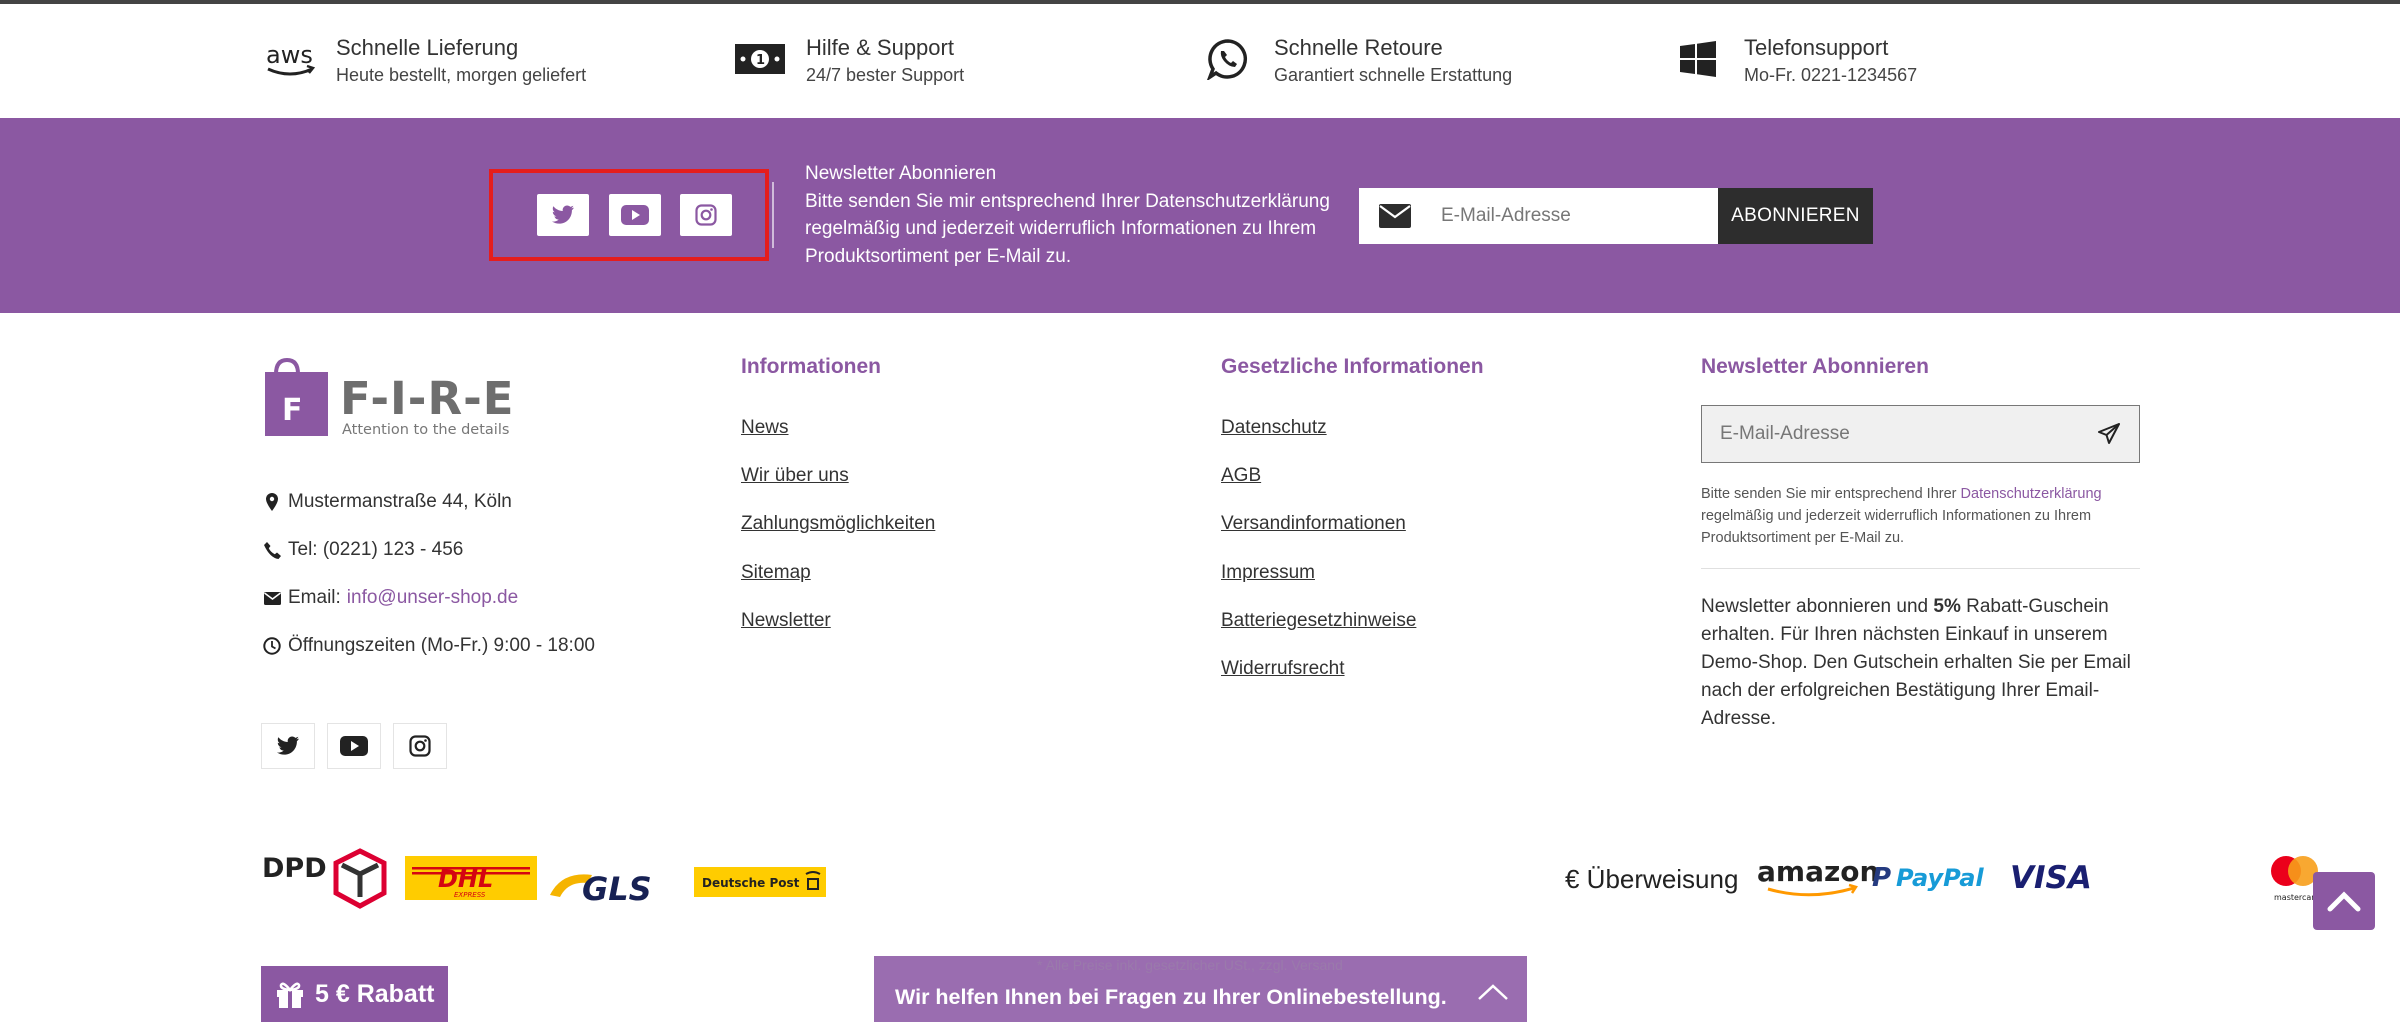 The image size is (2400, 1022). I want to click on feature-subtitle: Mo-Fr. 0221-1234567, so click(1831, 75).